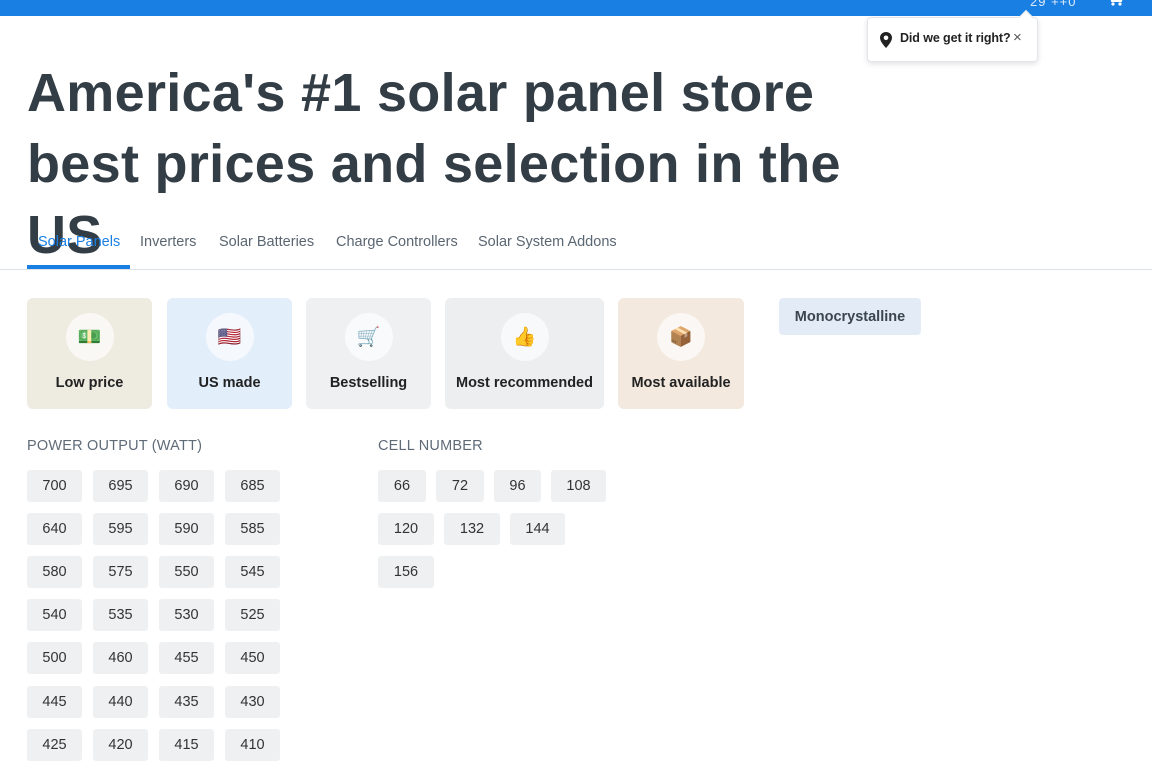  I want to click on cart-icon, so click(1115, 3).